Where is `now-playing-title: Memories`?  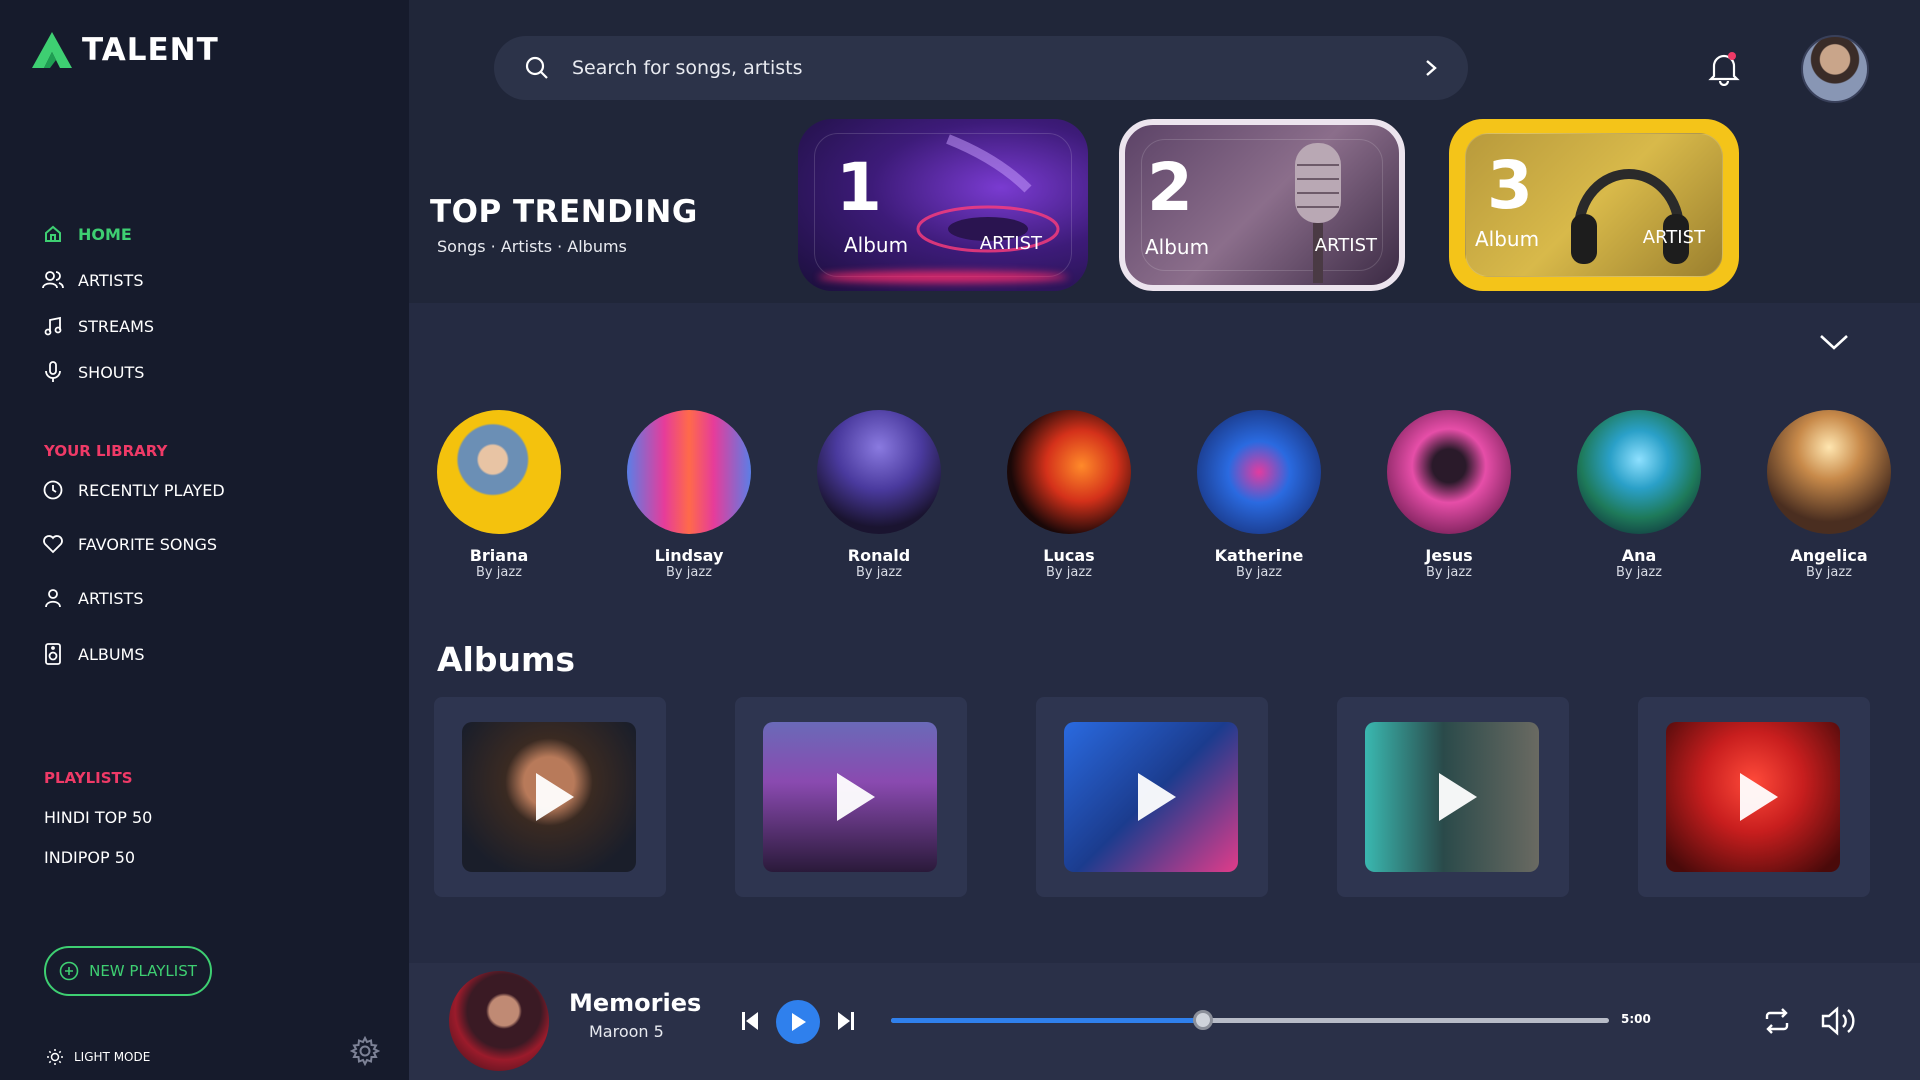 now-playing-title: Memories is located at coordinates (635, 1003).